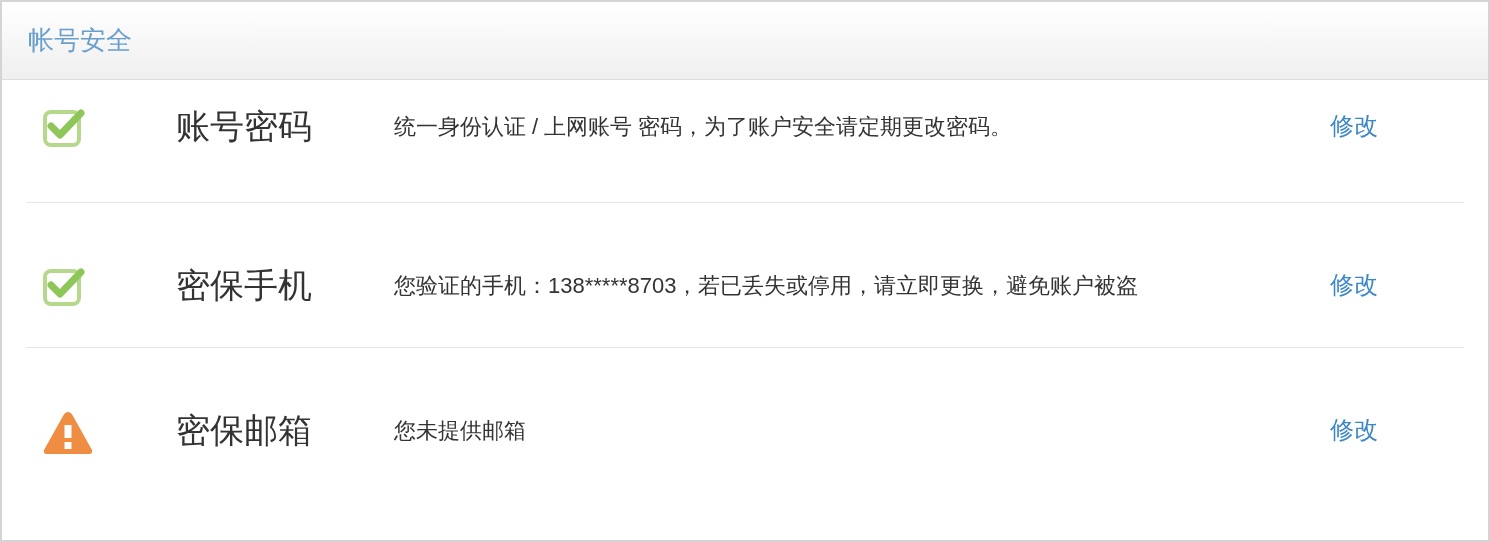 The image size is (1490, 542). What do you see at coordinates (244, 285) in the screenshot?
I see `item-name: 密保手机` at bounding box center [244, 285].